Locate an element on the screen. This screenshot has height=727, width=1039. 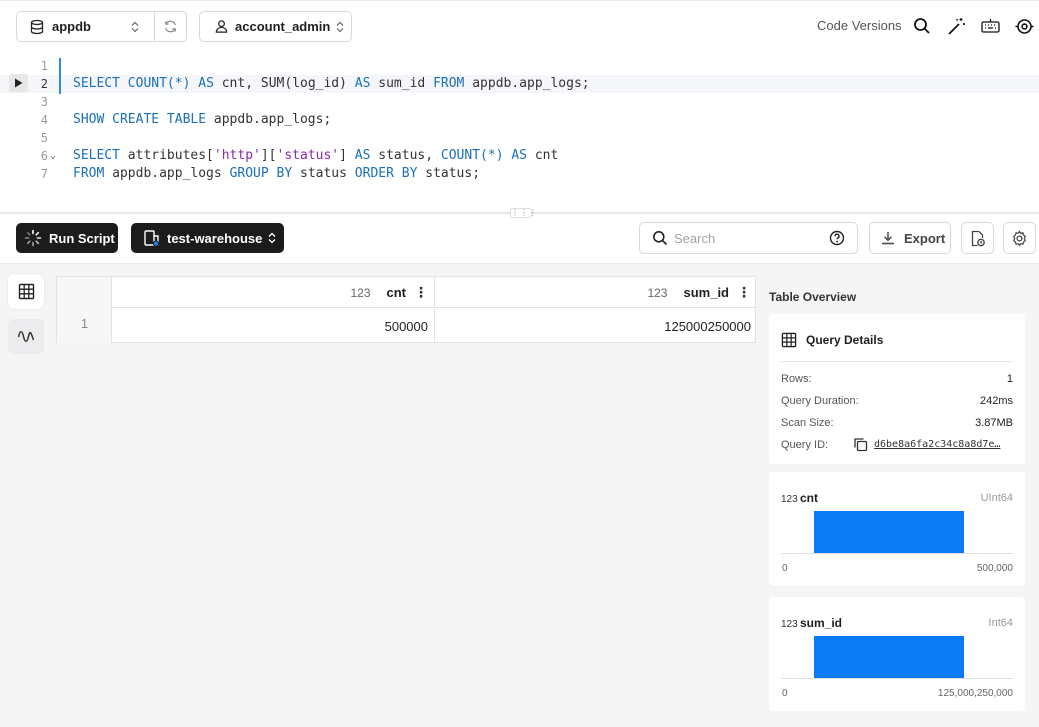
results-search is located at coordinates (748, 238).